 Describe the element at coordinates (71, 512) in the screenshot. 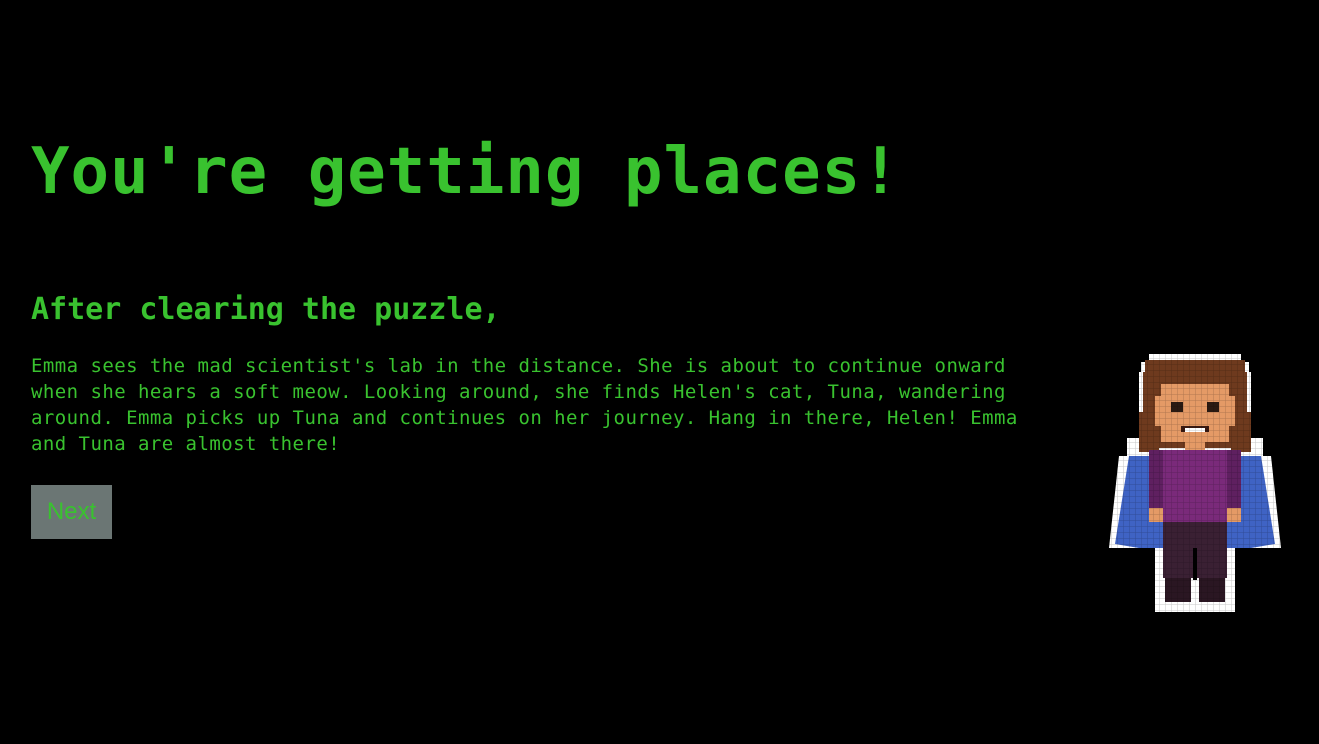

I see `next-button: Next` at that location.